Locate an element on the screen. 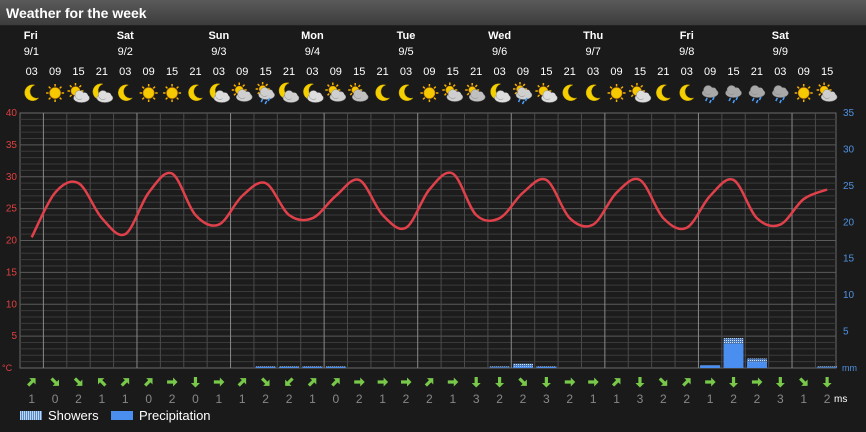 This screenshot has width=866, height=432. right-axis-tick: 5 is located at coordinates (846, 332).